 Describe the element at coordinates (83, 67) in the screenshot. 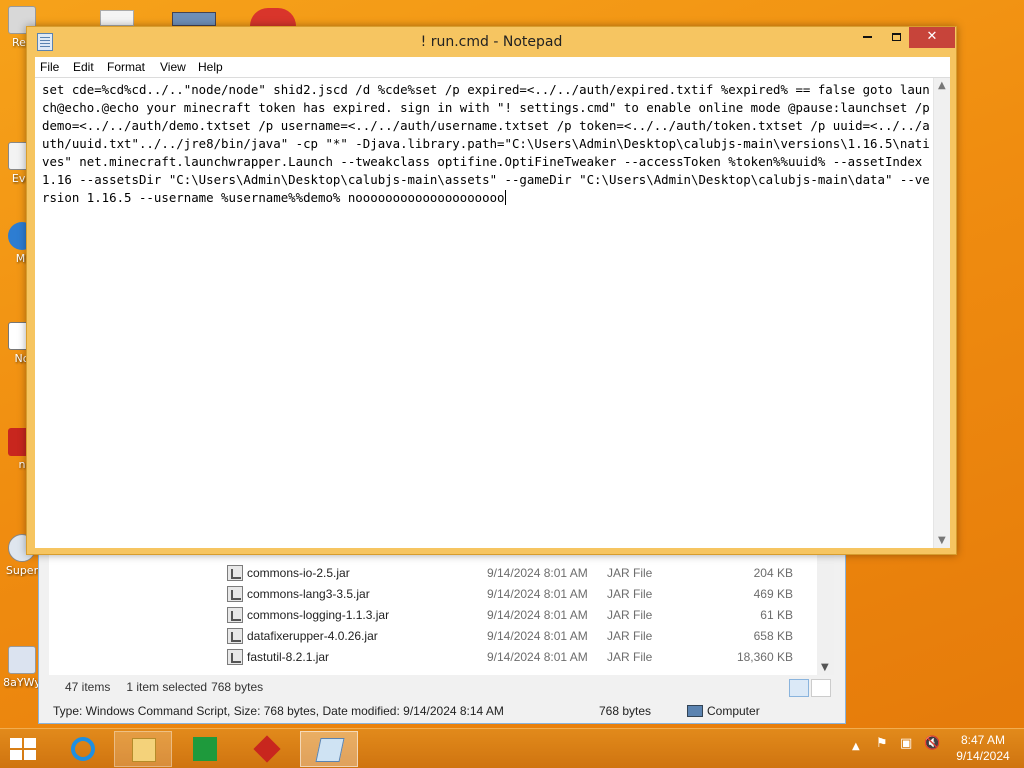

I see `menu-edit: Edit` at that location.